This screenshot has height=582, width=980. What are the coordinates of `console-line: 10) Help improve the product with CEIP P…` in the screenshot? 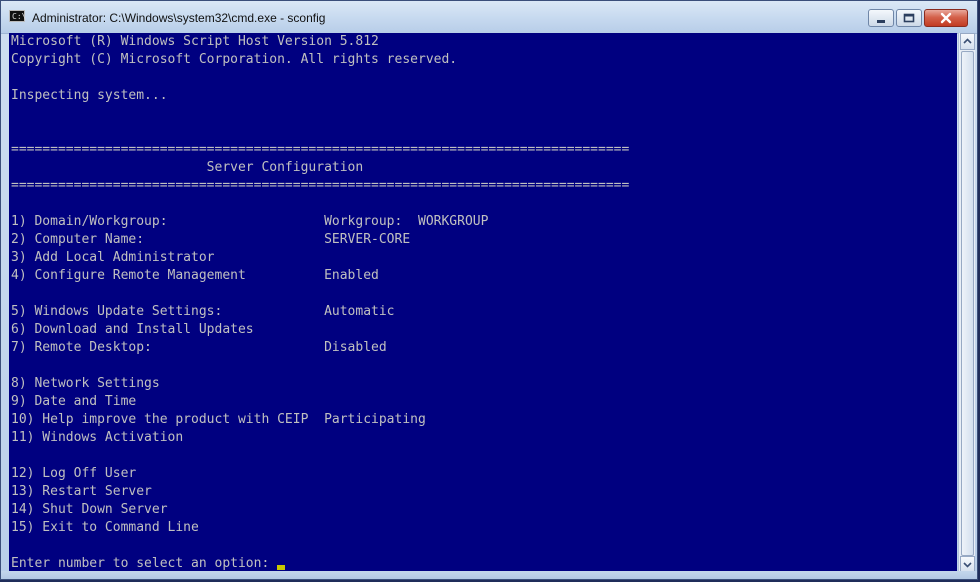 It's located at (218, 419).